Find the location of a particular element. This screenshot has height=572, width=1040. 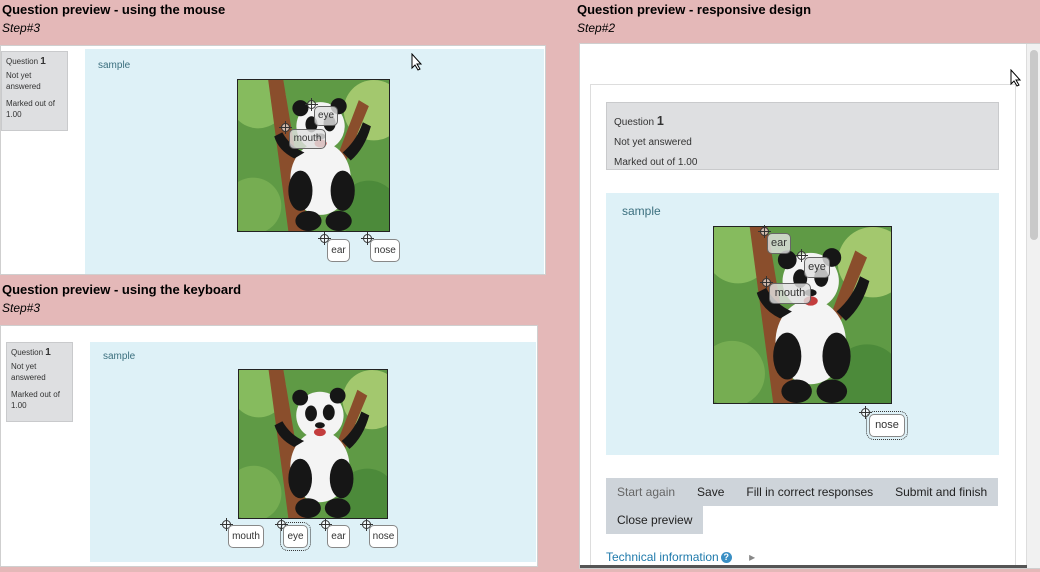

fill-in-correct-responses-button: Fill in correct responses is located at coordinates (810, 492).